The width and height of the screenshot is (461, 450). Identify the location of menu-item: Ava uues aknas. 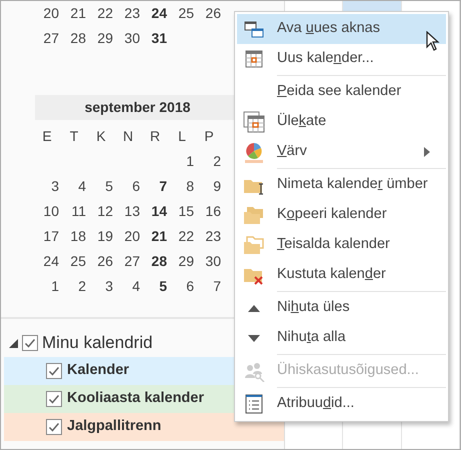
(341, 29).